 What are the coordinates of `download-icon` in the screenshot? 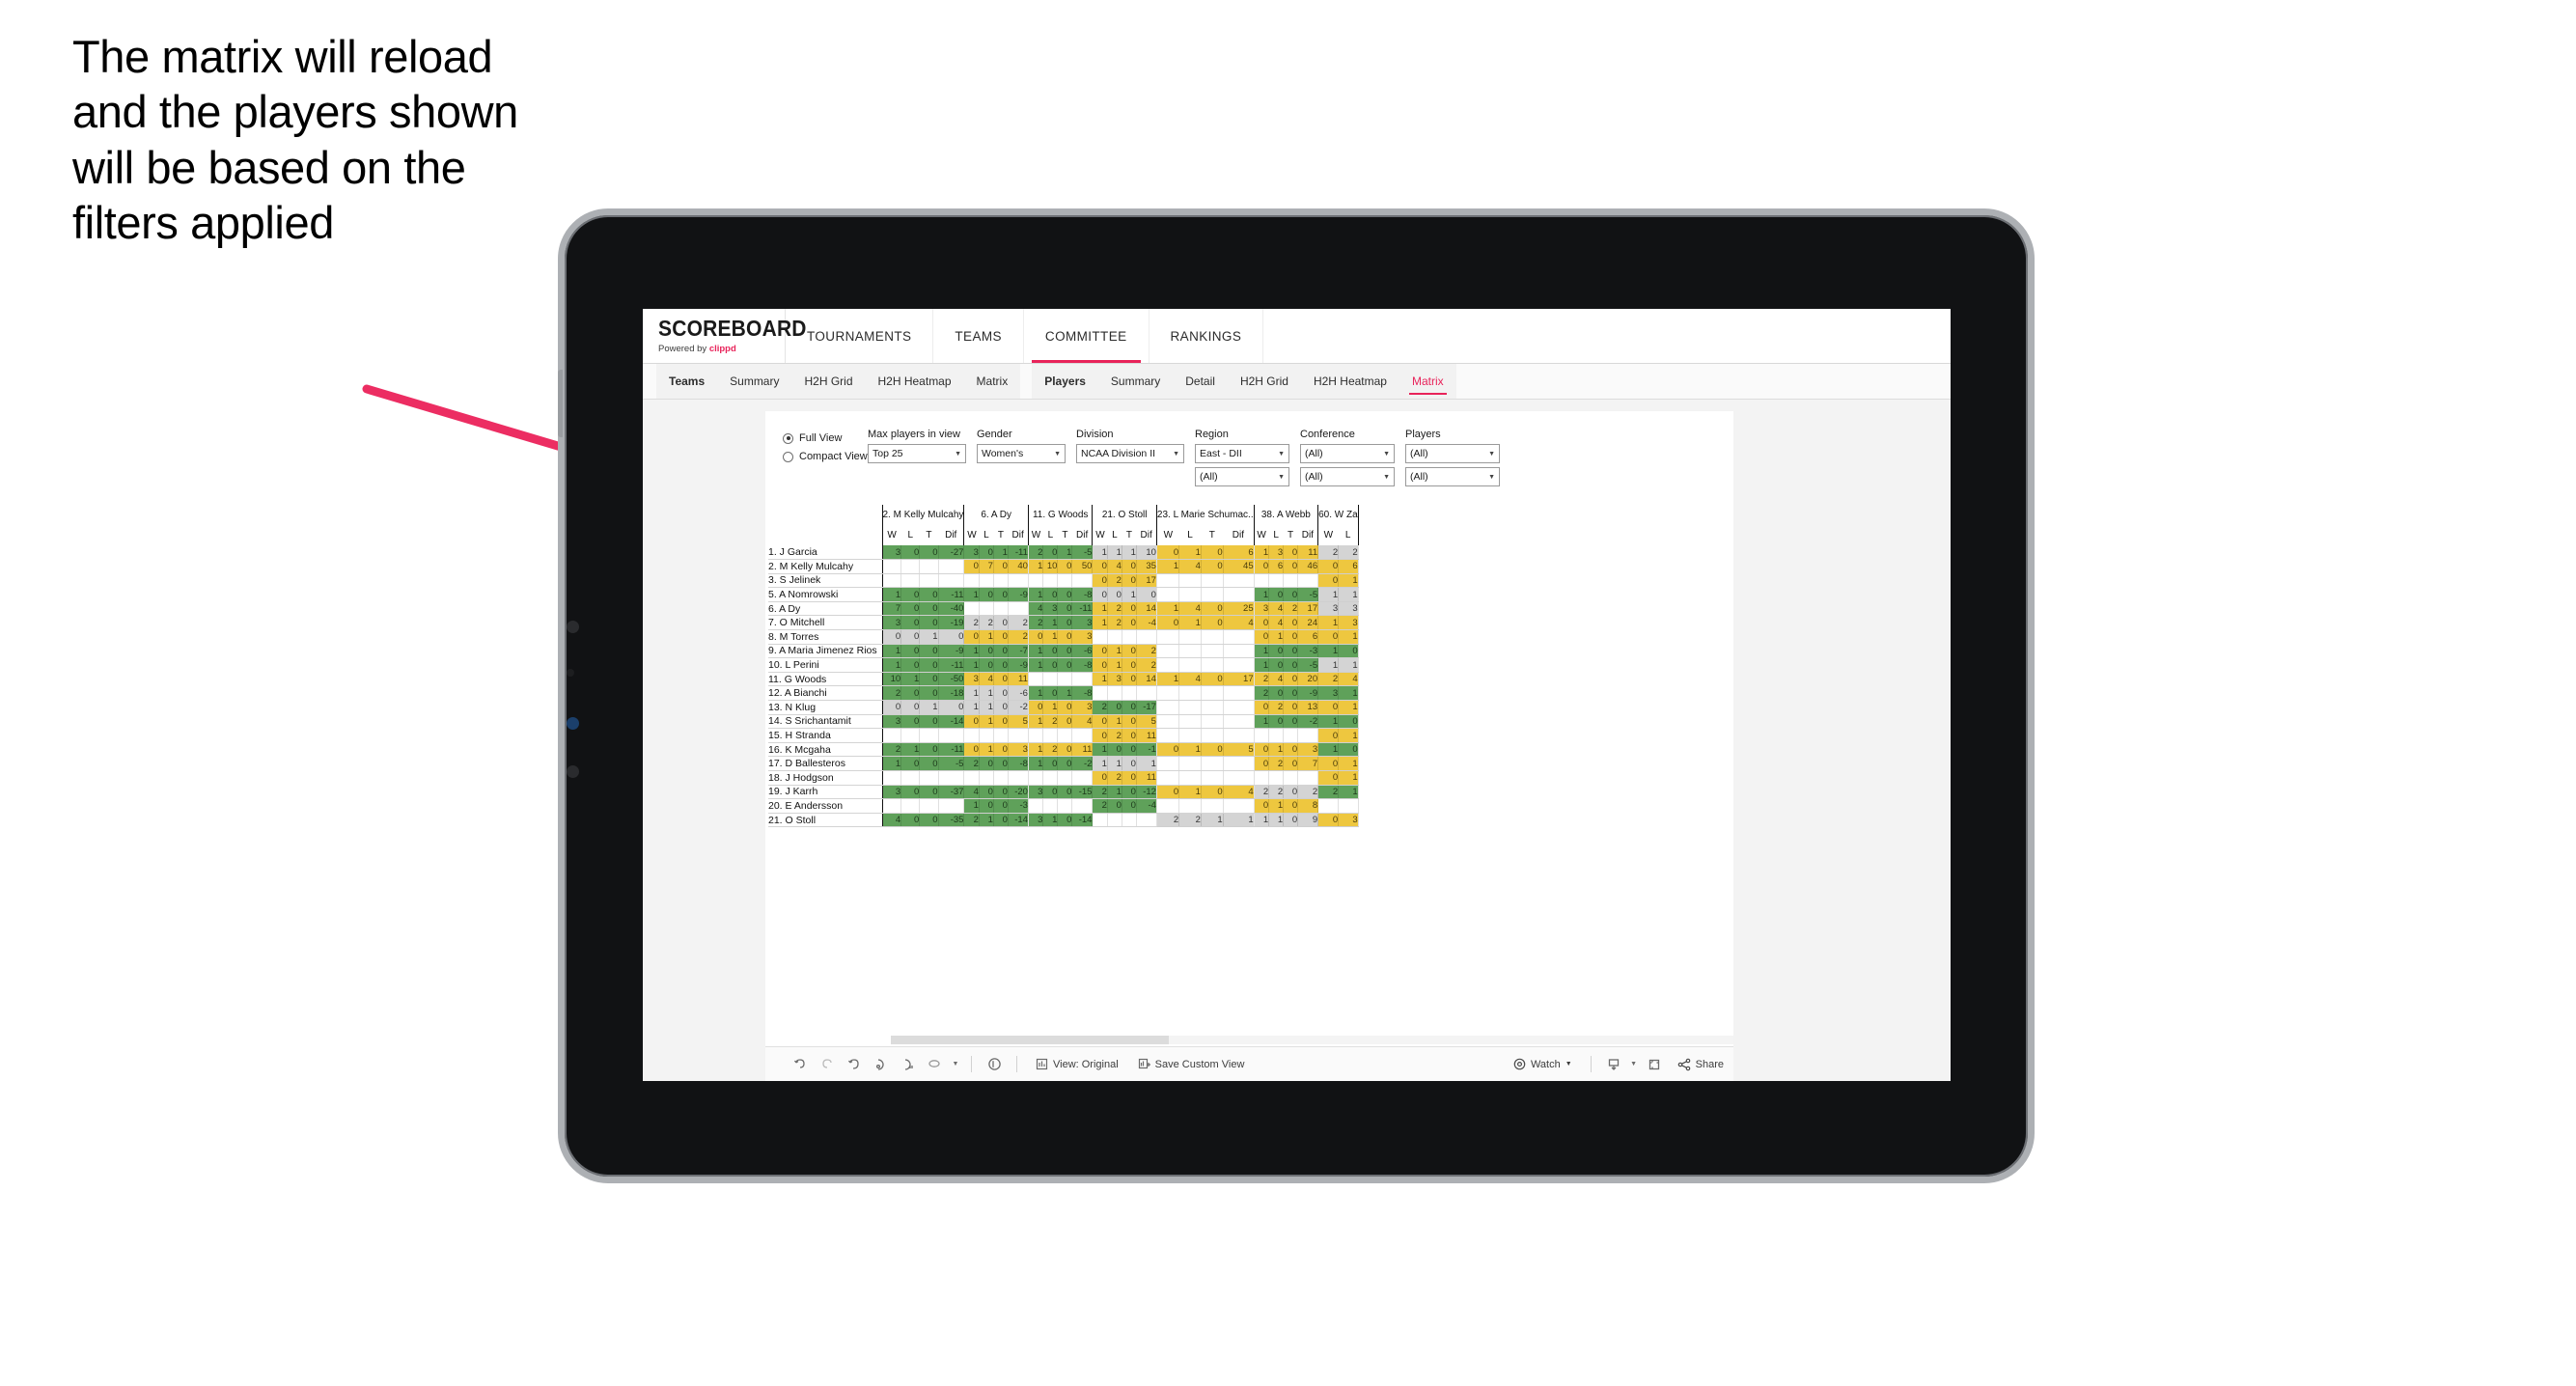 It's located at (1613, 1064).